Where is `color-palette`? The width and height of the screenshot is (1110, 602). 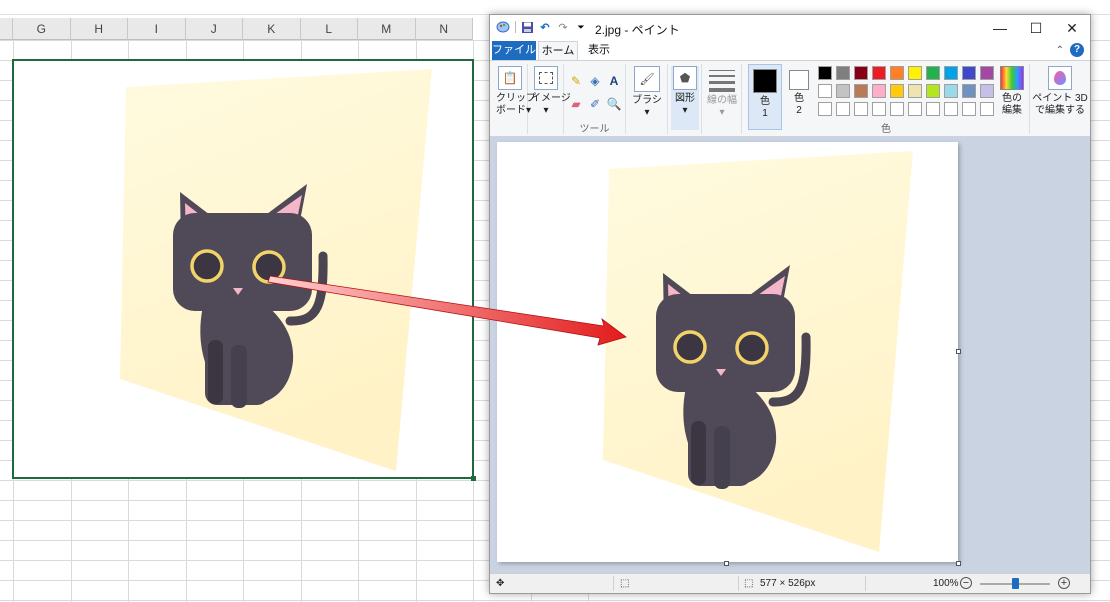
color-palette is located at coordinates (908, 96).